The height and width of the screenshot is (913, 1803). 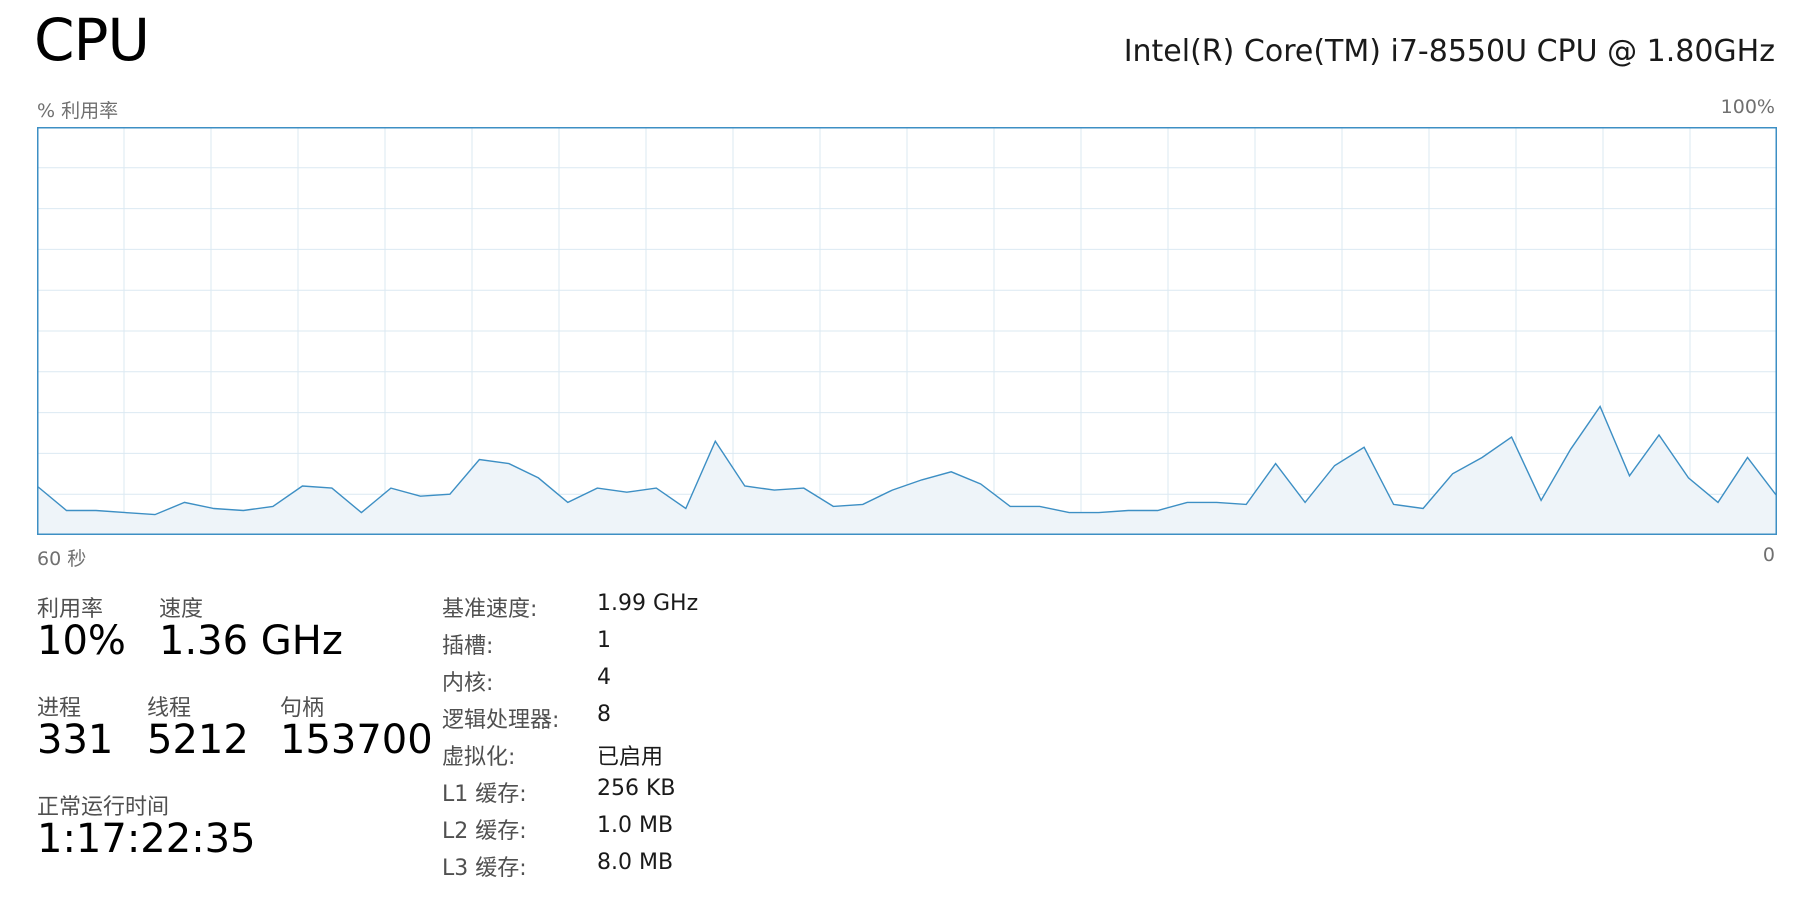 I want to click on spec-label-l1-cache: L1 缓存:, so click(x=484, y=794).